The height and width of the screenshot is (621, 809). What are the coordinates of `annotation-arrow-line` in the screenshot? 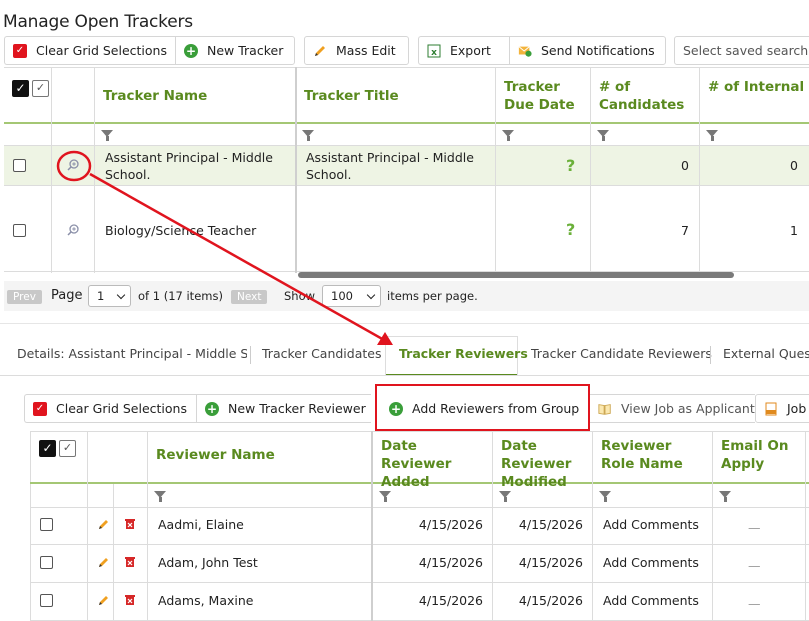 It's located at (237, 257).